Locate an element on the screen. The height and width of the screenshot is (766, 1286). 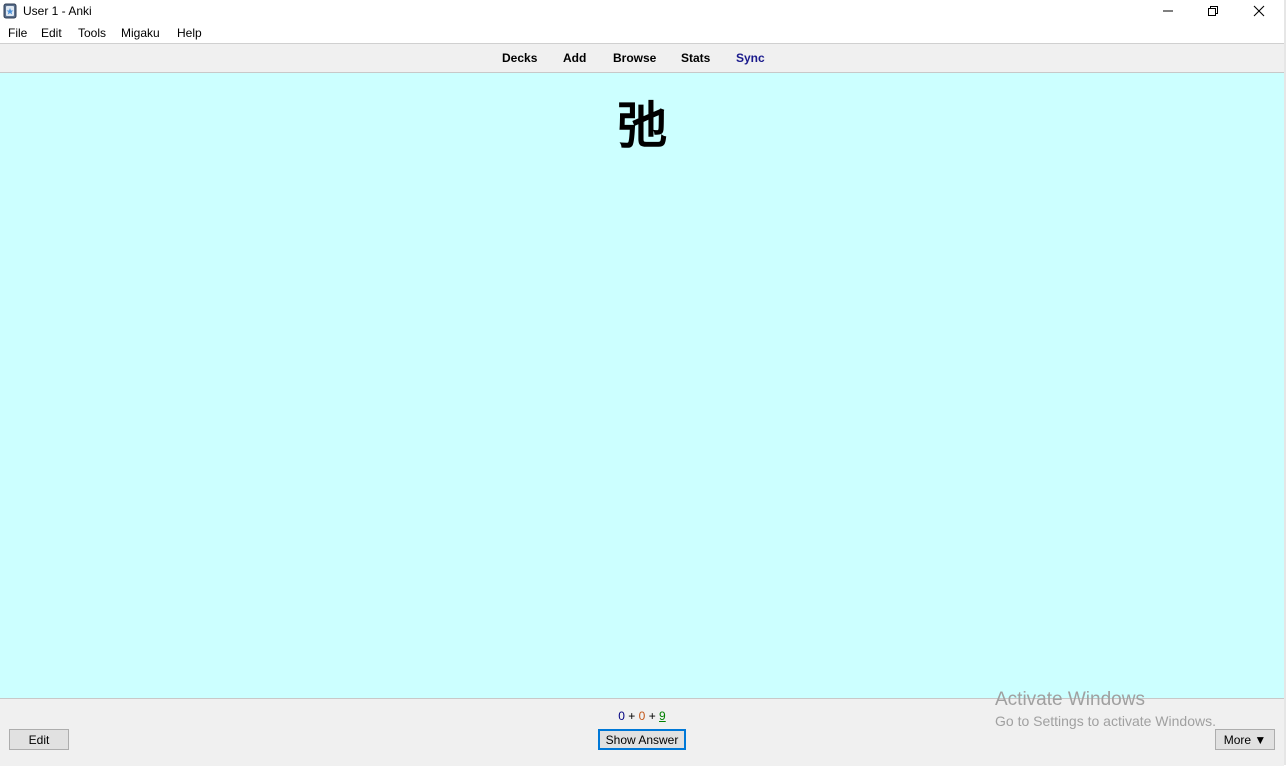
menu-tools: Tools is located at coordinates (92, 33).